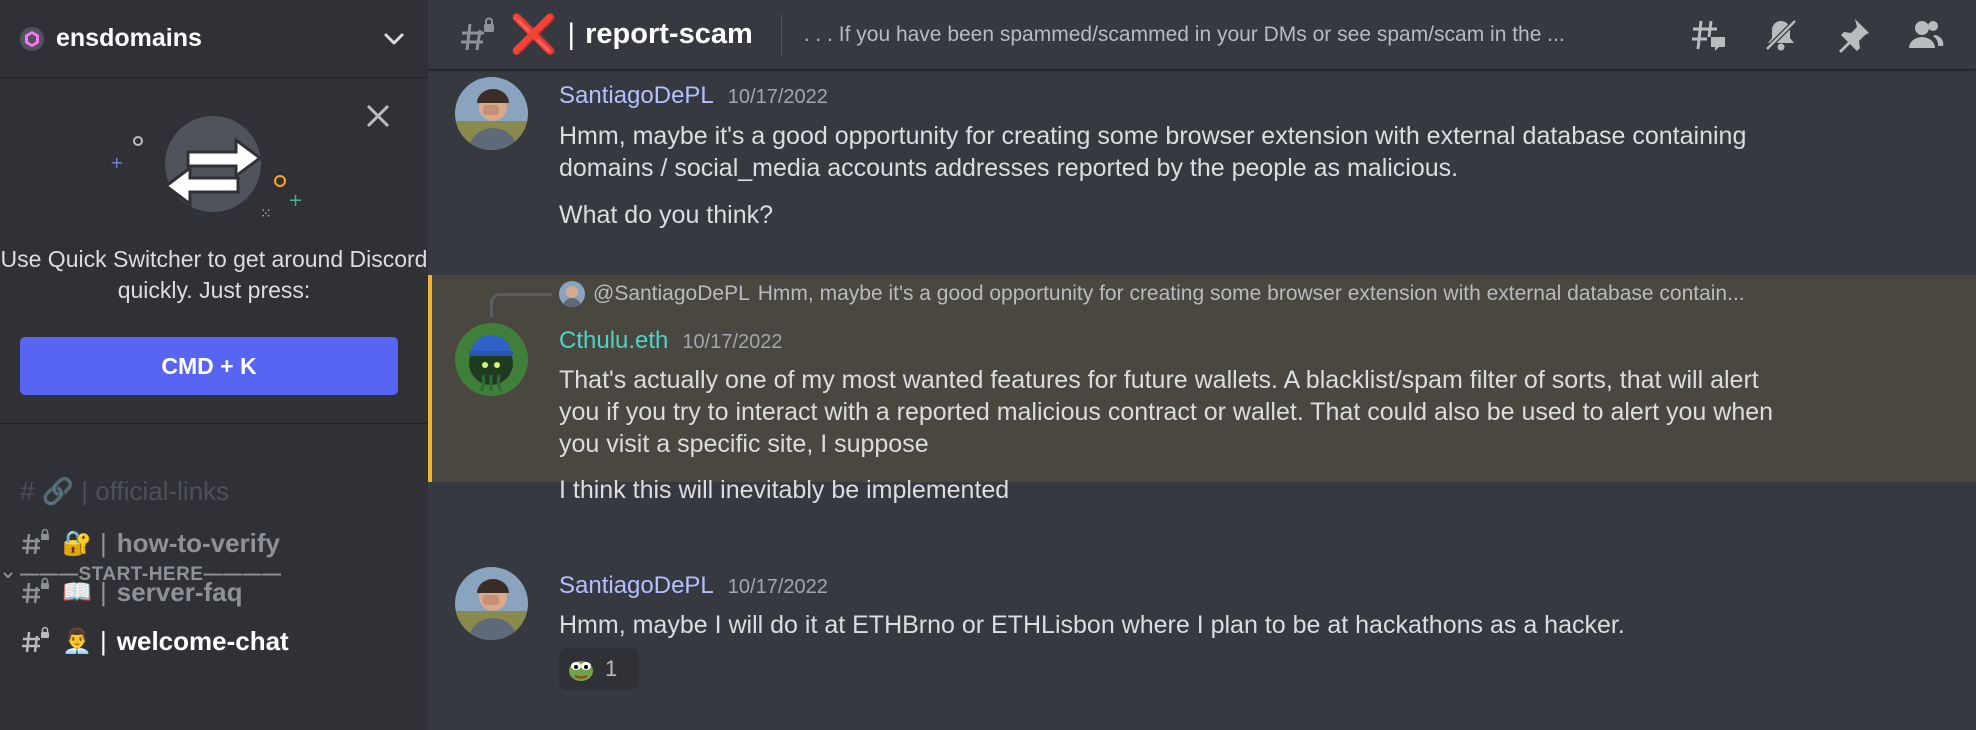  I want to click on mute-bell-icon, so click(1781, 35).